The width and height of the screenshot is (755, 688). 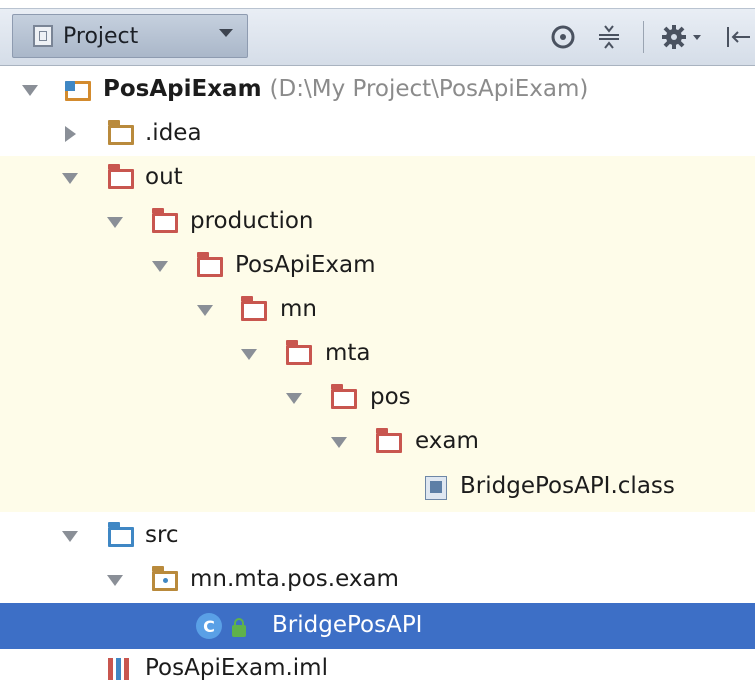 I want to click on root-path: (D:\My Project\PosApiExam), so click(x=429, y=89).